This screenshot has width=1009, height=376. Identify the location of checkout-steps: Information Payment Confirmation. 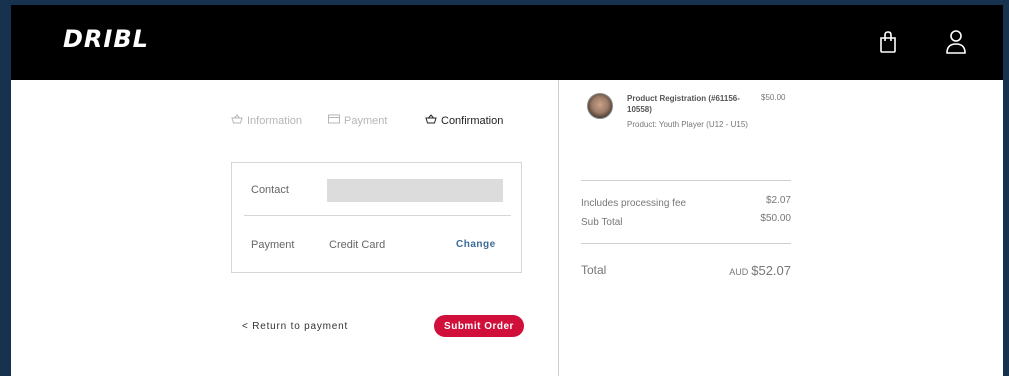
(377, 123).